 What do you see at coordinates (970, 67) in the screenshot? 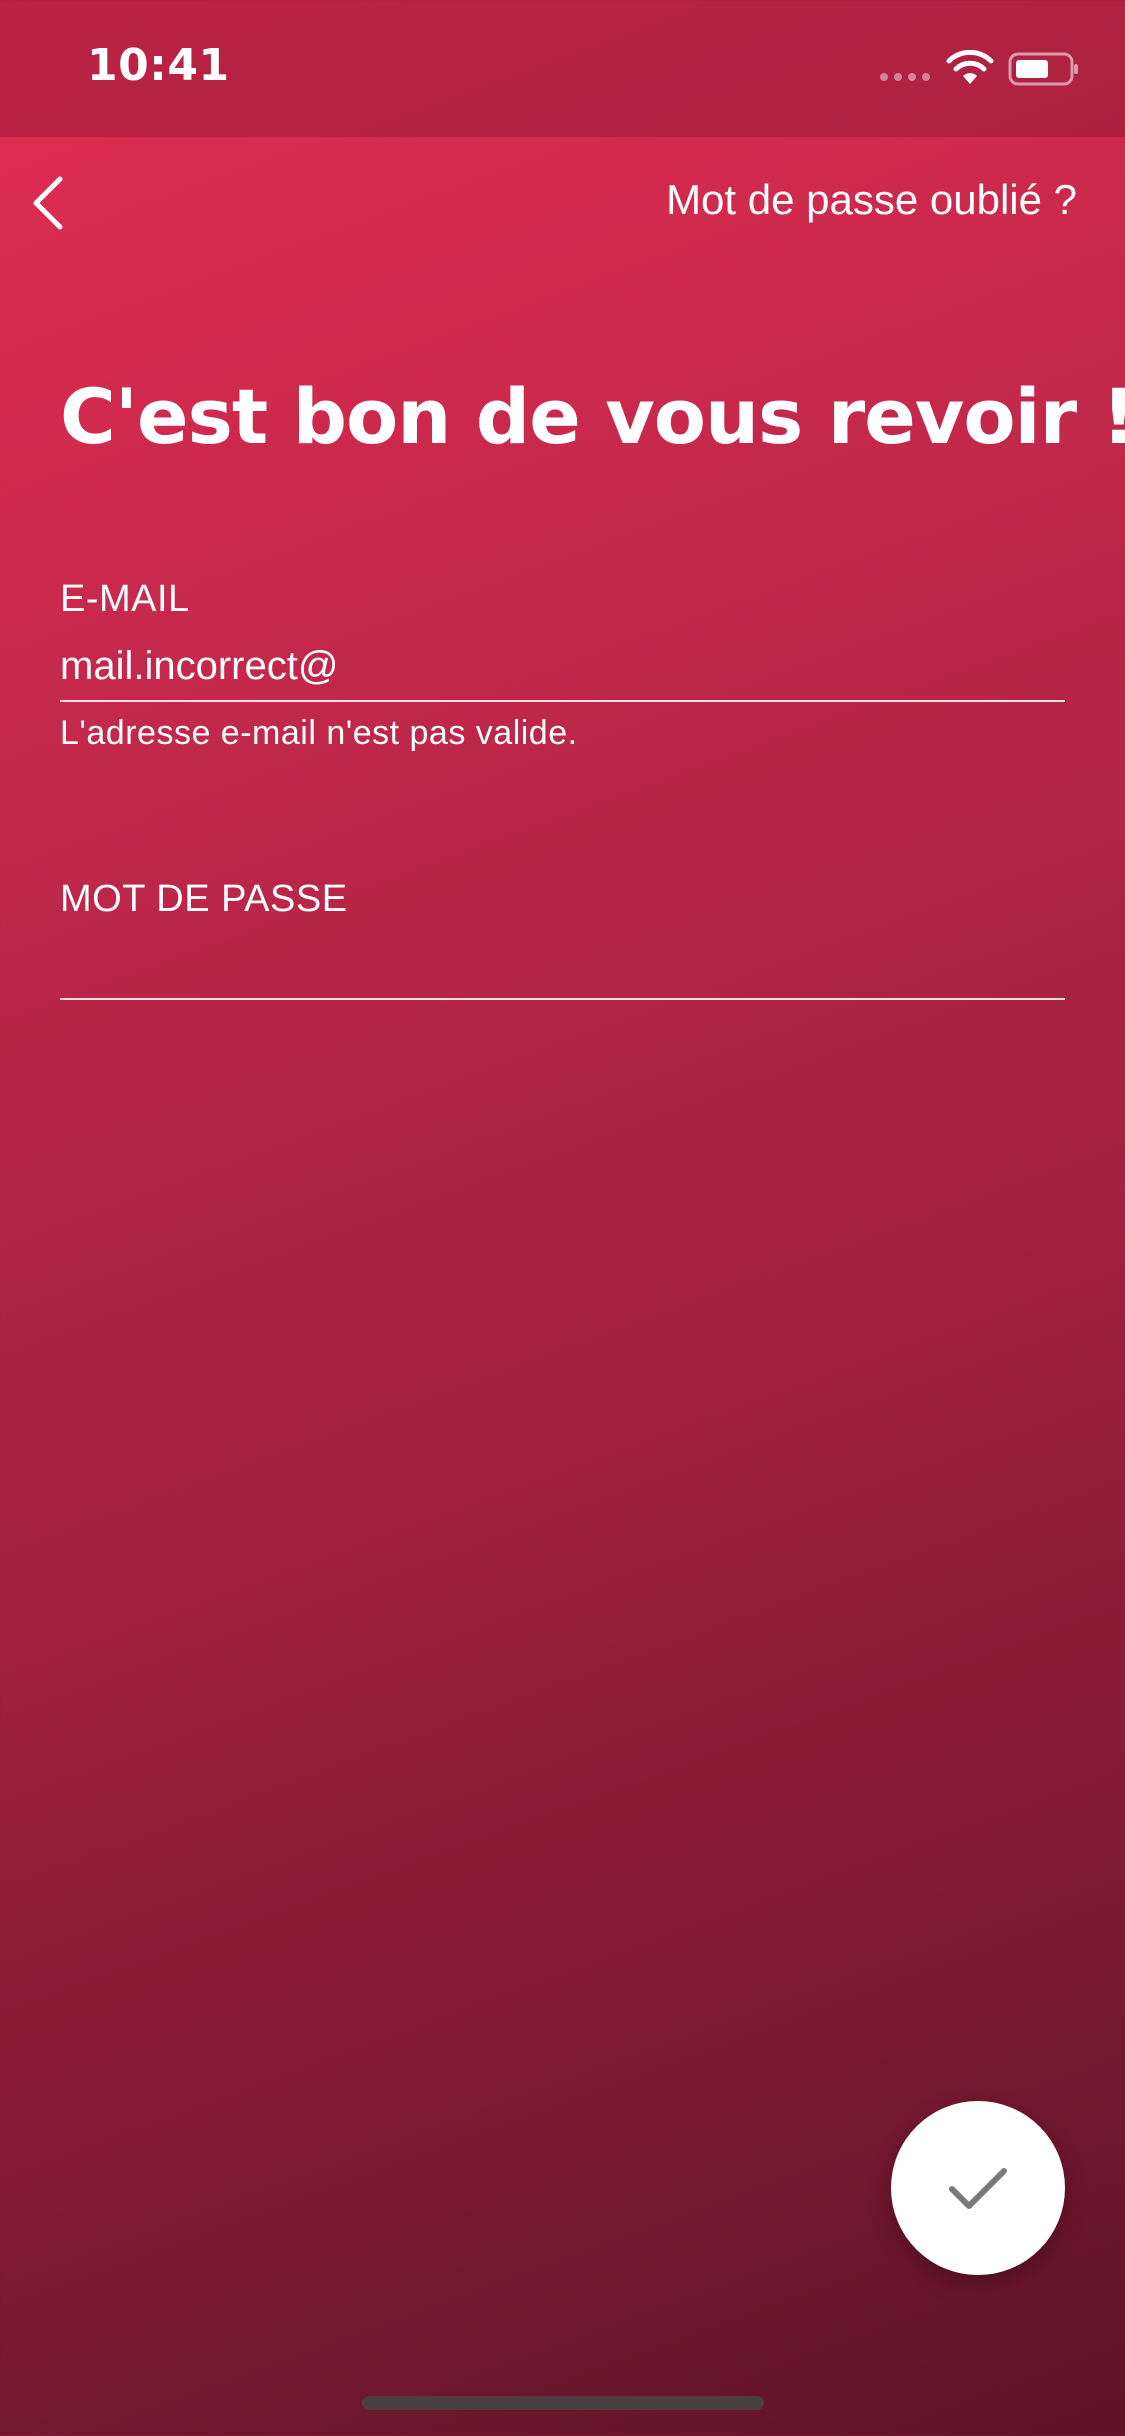
I see `wifi-icon` at bounding box center [970, 67].